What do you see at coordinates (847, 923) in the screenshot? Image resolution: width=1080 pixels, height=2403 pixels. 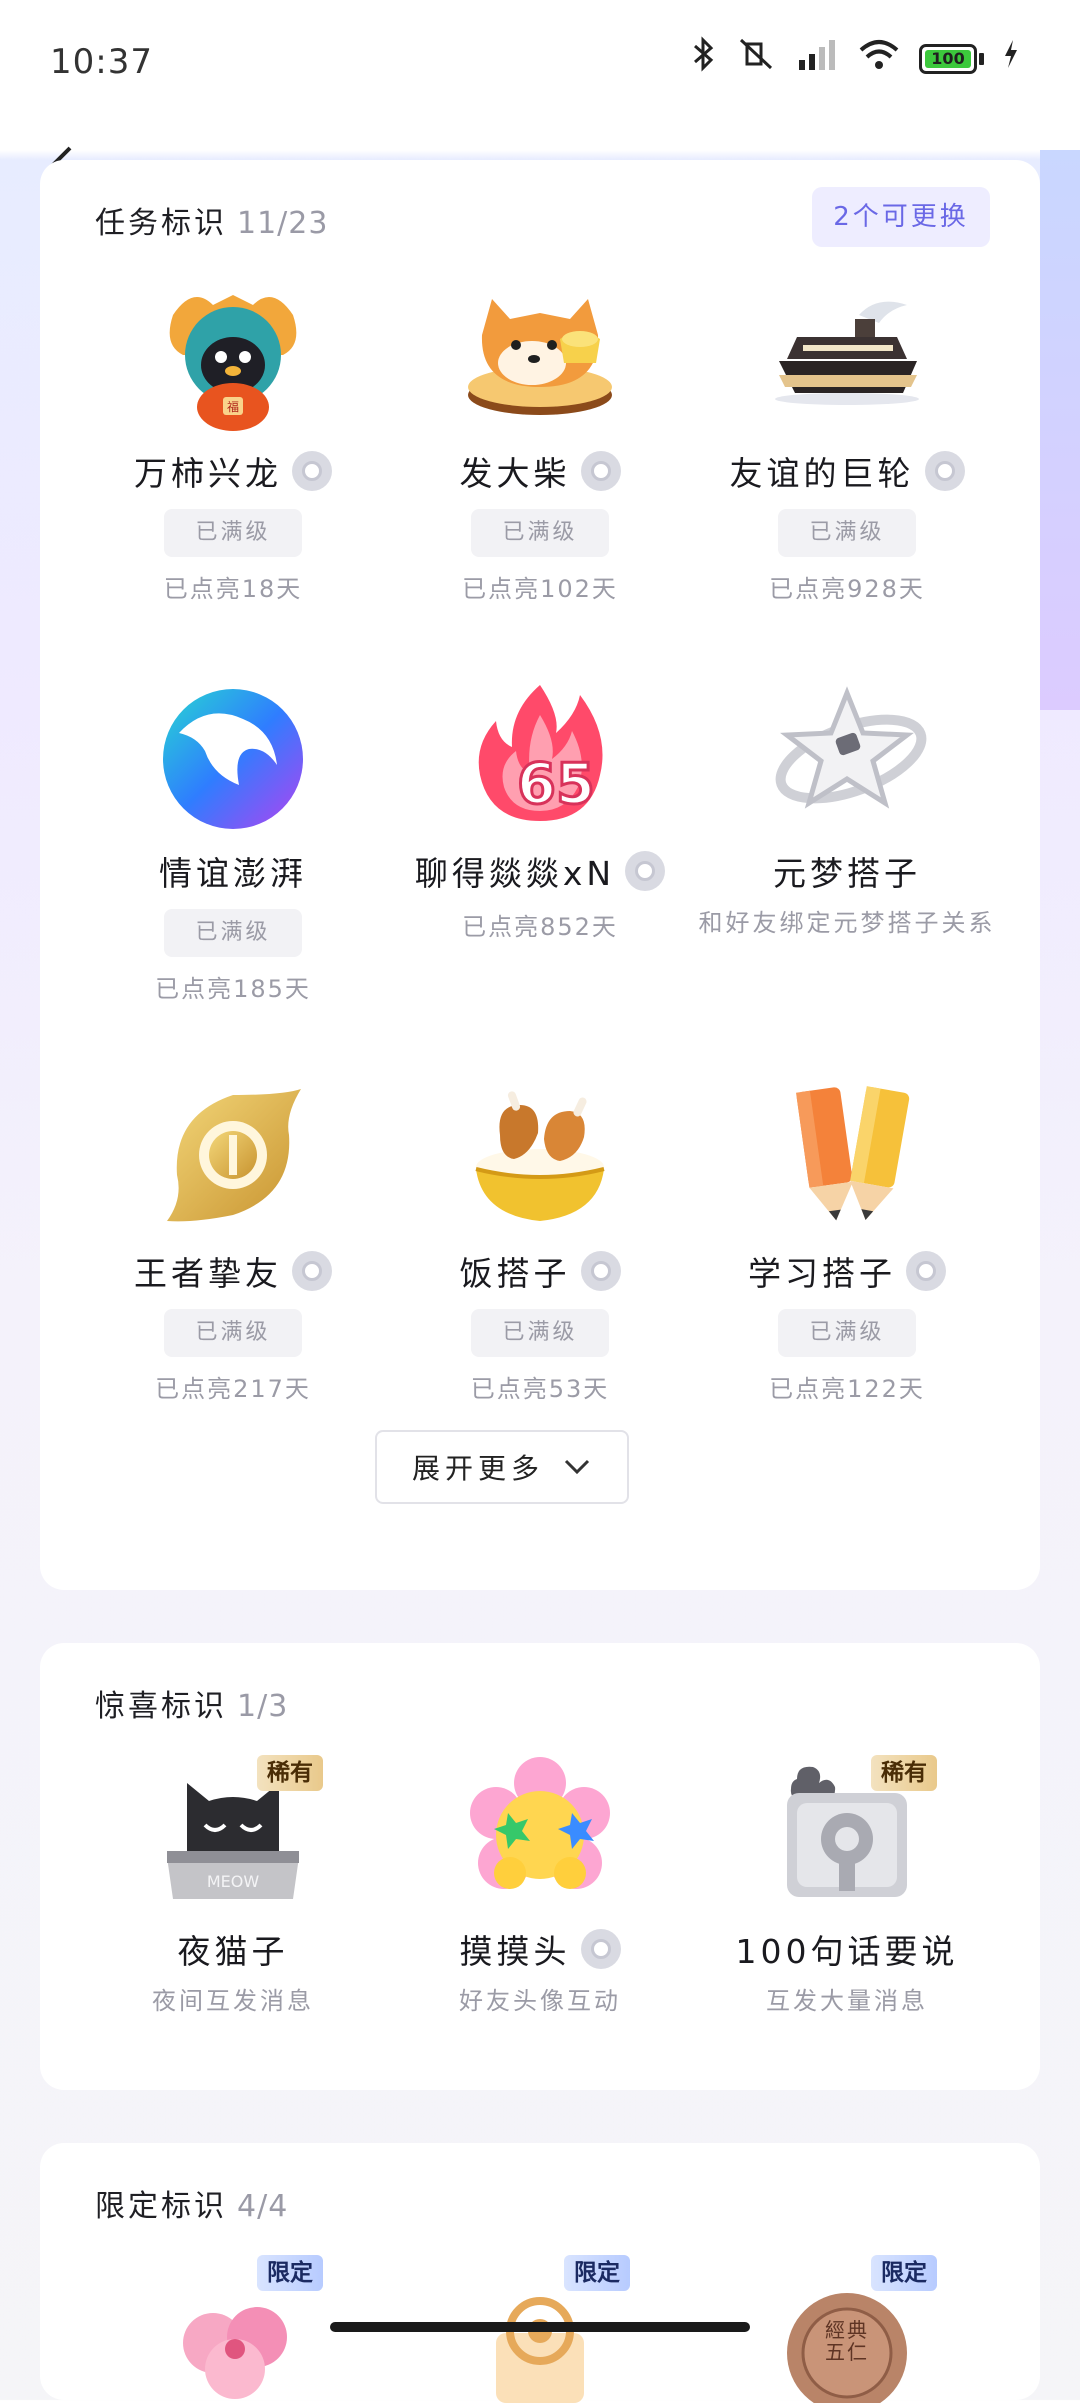 I see `badge-desc: 和好友绑定元梦搭子关系` at bounding box center [847, 923].